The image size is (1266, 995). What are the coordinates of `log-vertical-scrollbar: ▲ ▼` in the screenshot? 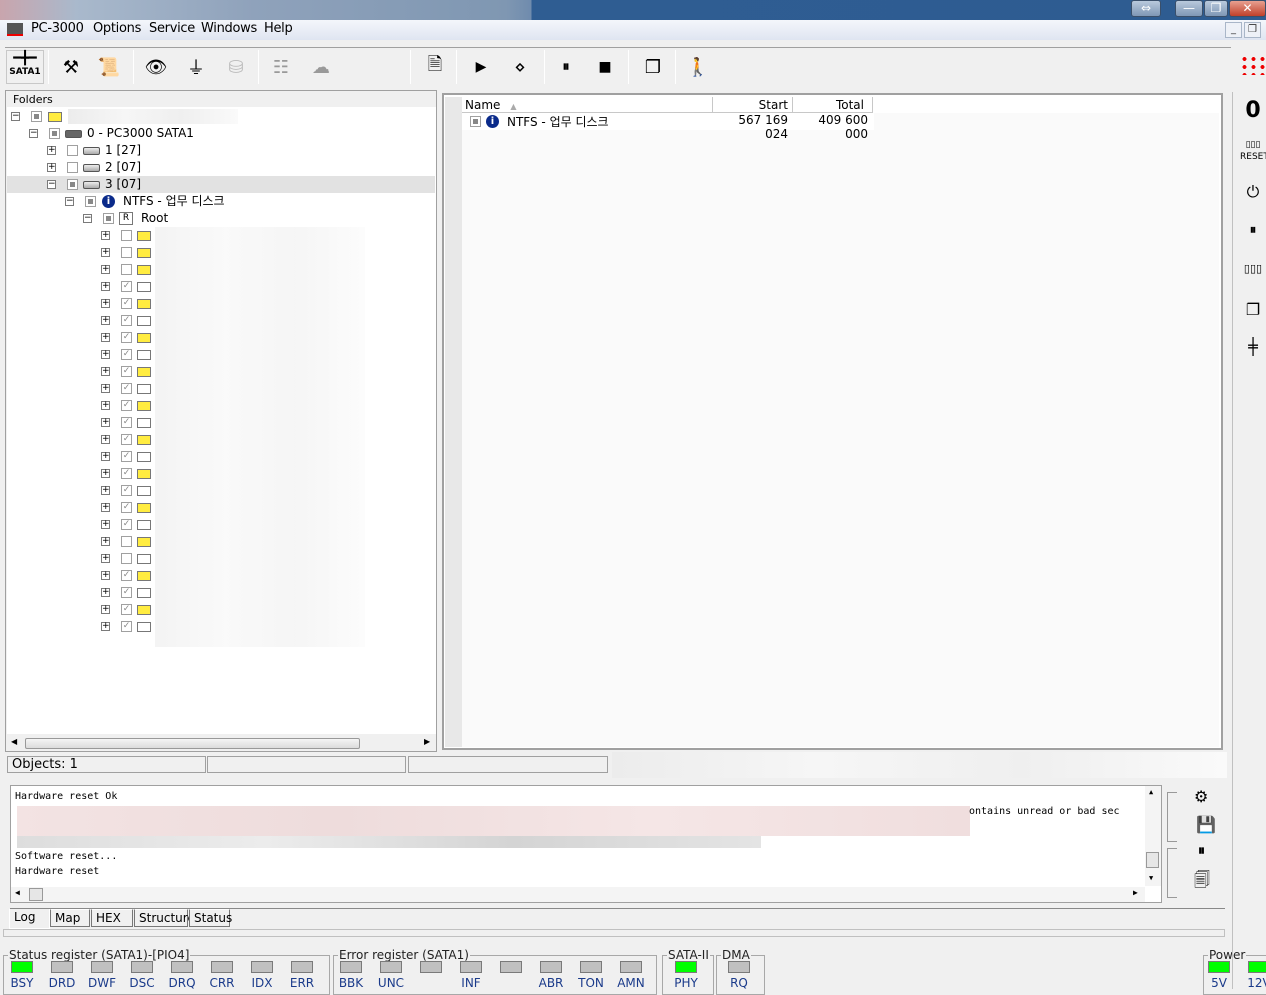 It's located at (1153, 836).